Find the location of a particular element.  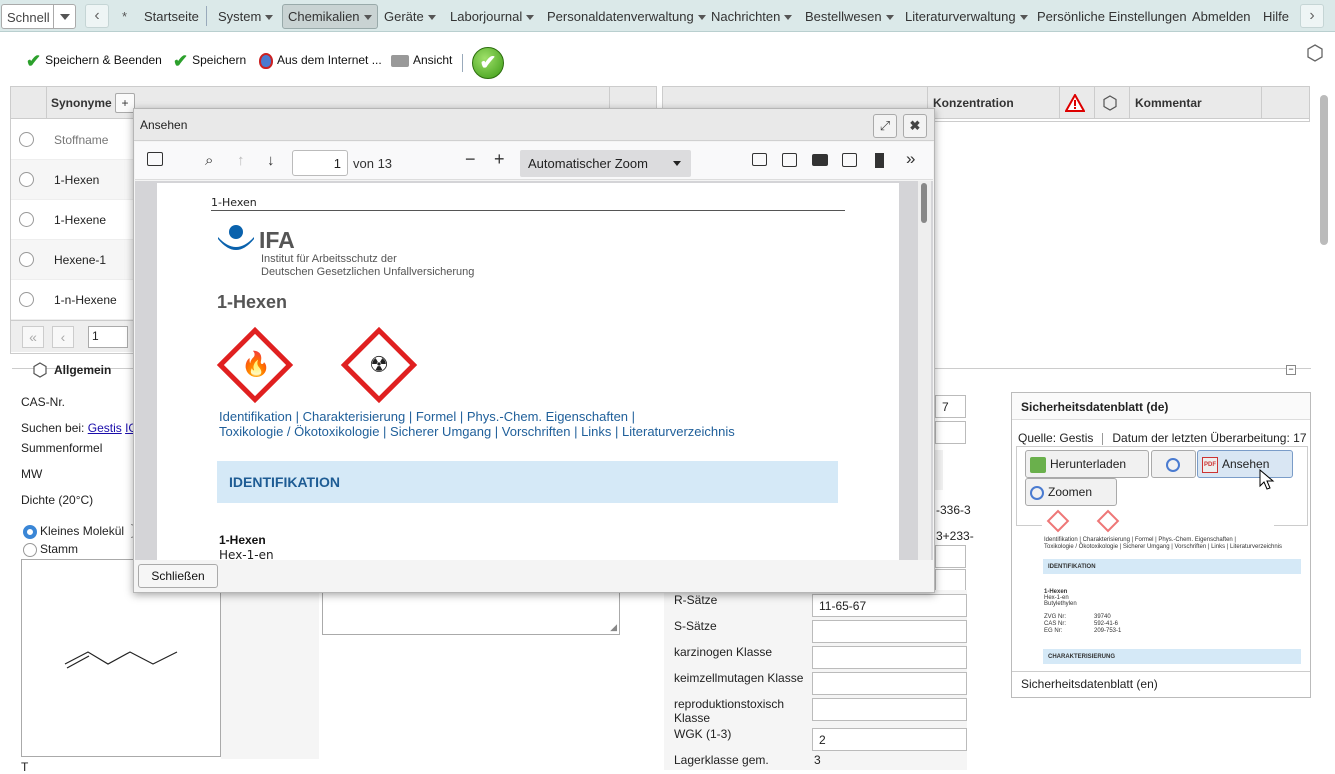

print-icon is located at coordinates (820, 160).